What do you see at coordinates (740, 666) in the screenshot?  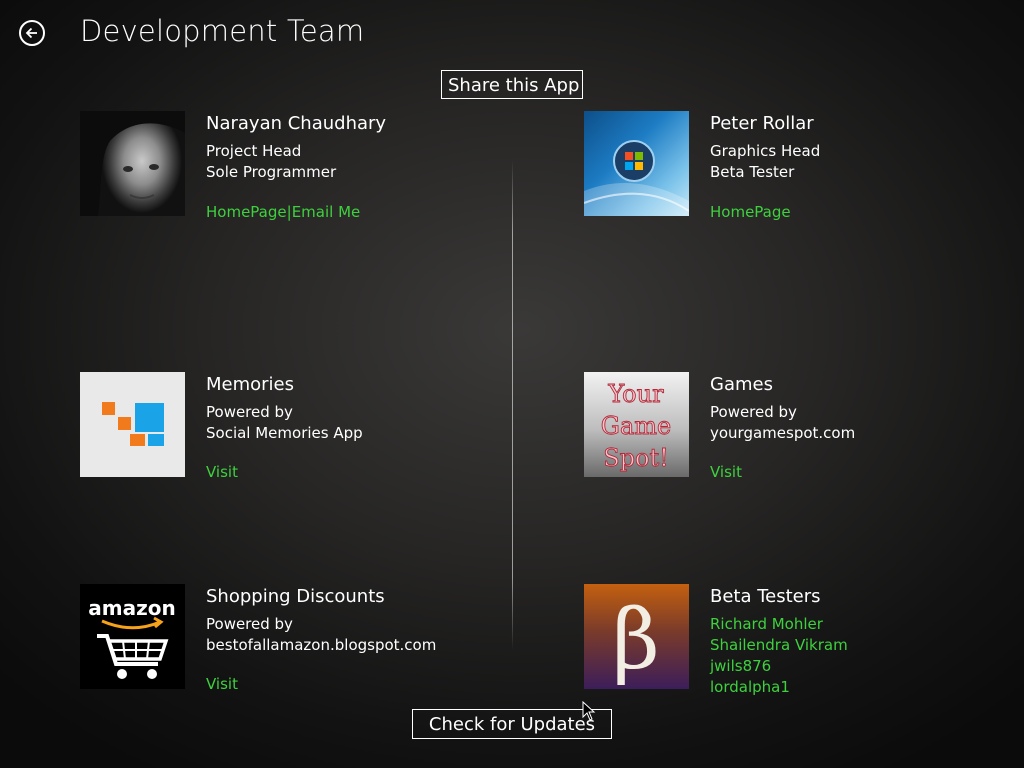 I see `tester-link: jwils876` at bounding box center [740, 666].